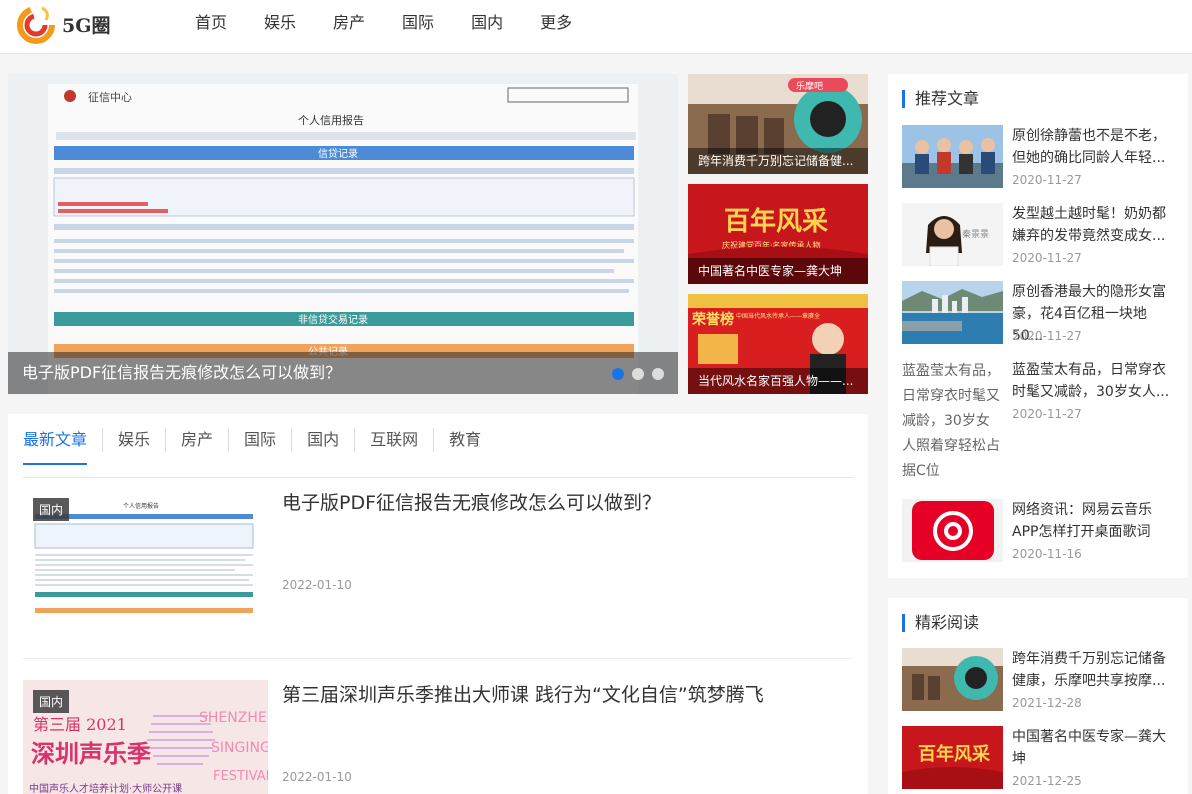 The height and width of the screenshot is (794, 1192). Describe the element at coordinates (145, 563) in the screenshot. I see `post-thumbnail: 个人信用报告 国内` at that location.